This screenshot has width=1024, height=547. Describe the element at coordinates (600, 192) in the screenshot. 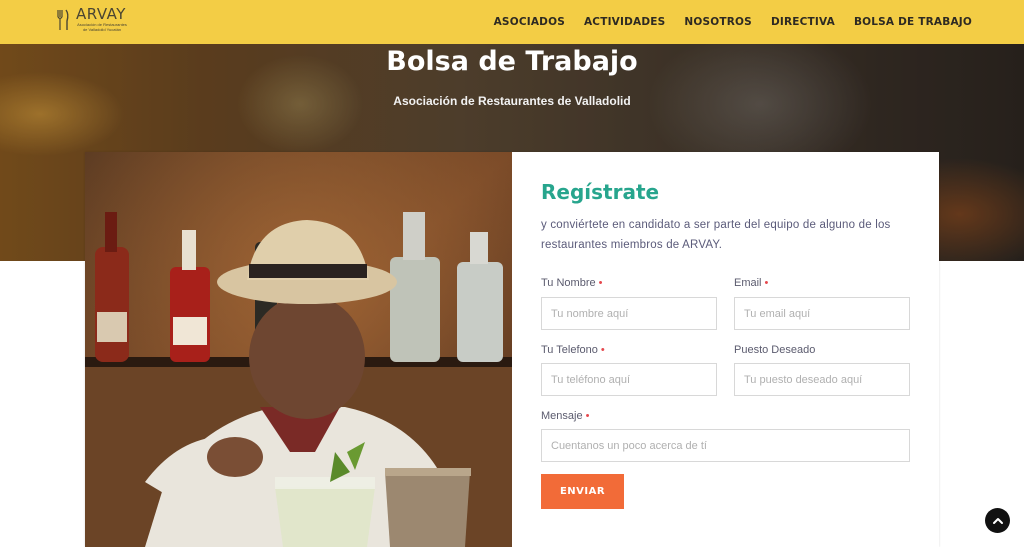

I see `form-title: Regístrate` at that location.